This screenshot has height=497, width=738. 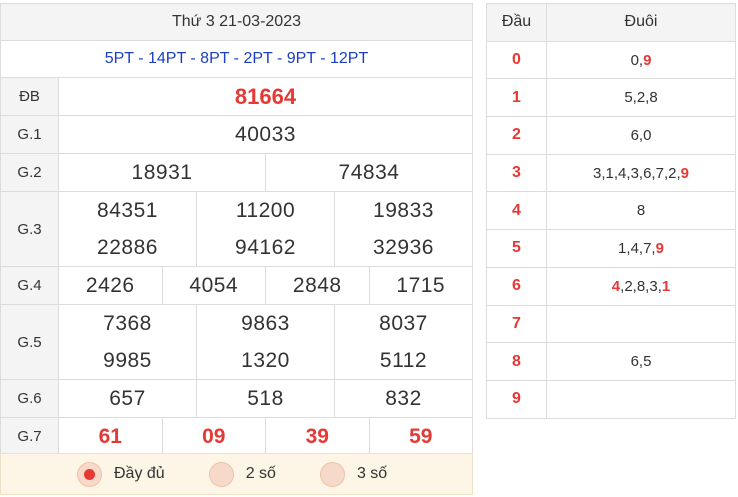 I want to click on tail-digit: 7, so click(x=659, y=173).